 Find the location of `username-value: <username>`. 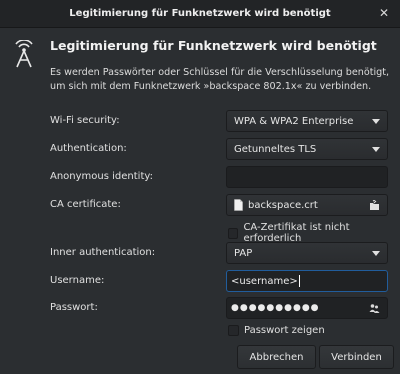

username-value: <username> is located at coordinates (264, 281).